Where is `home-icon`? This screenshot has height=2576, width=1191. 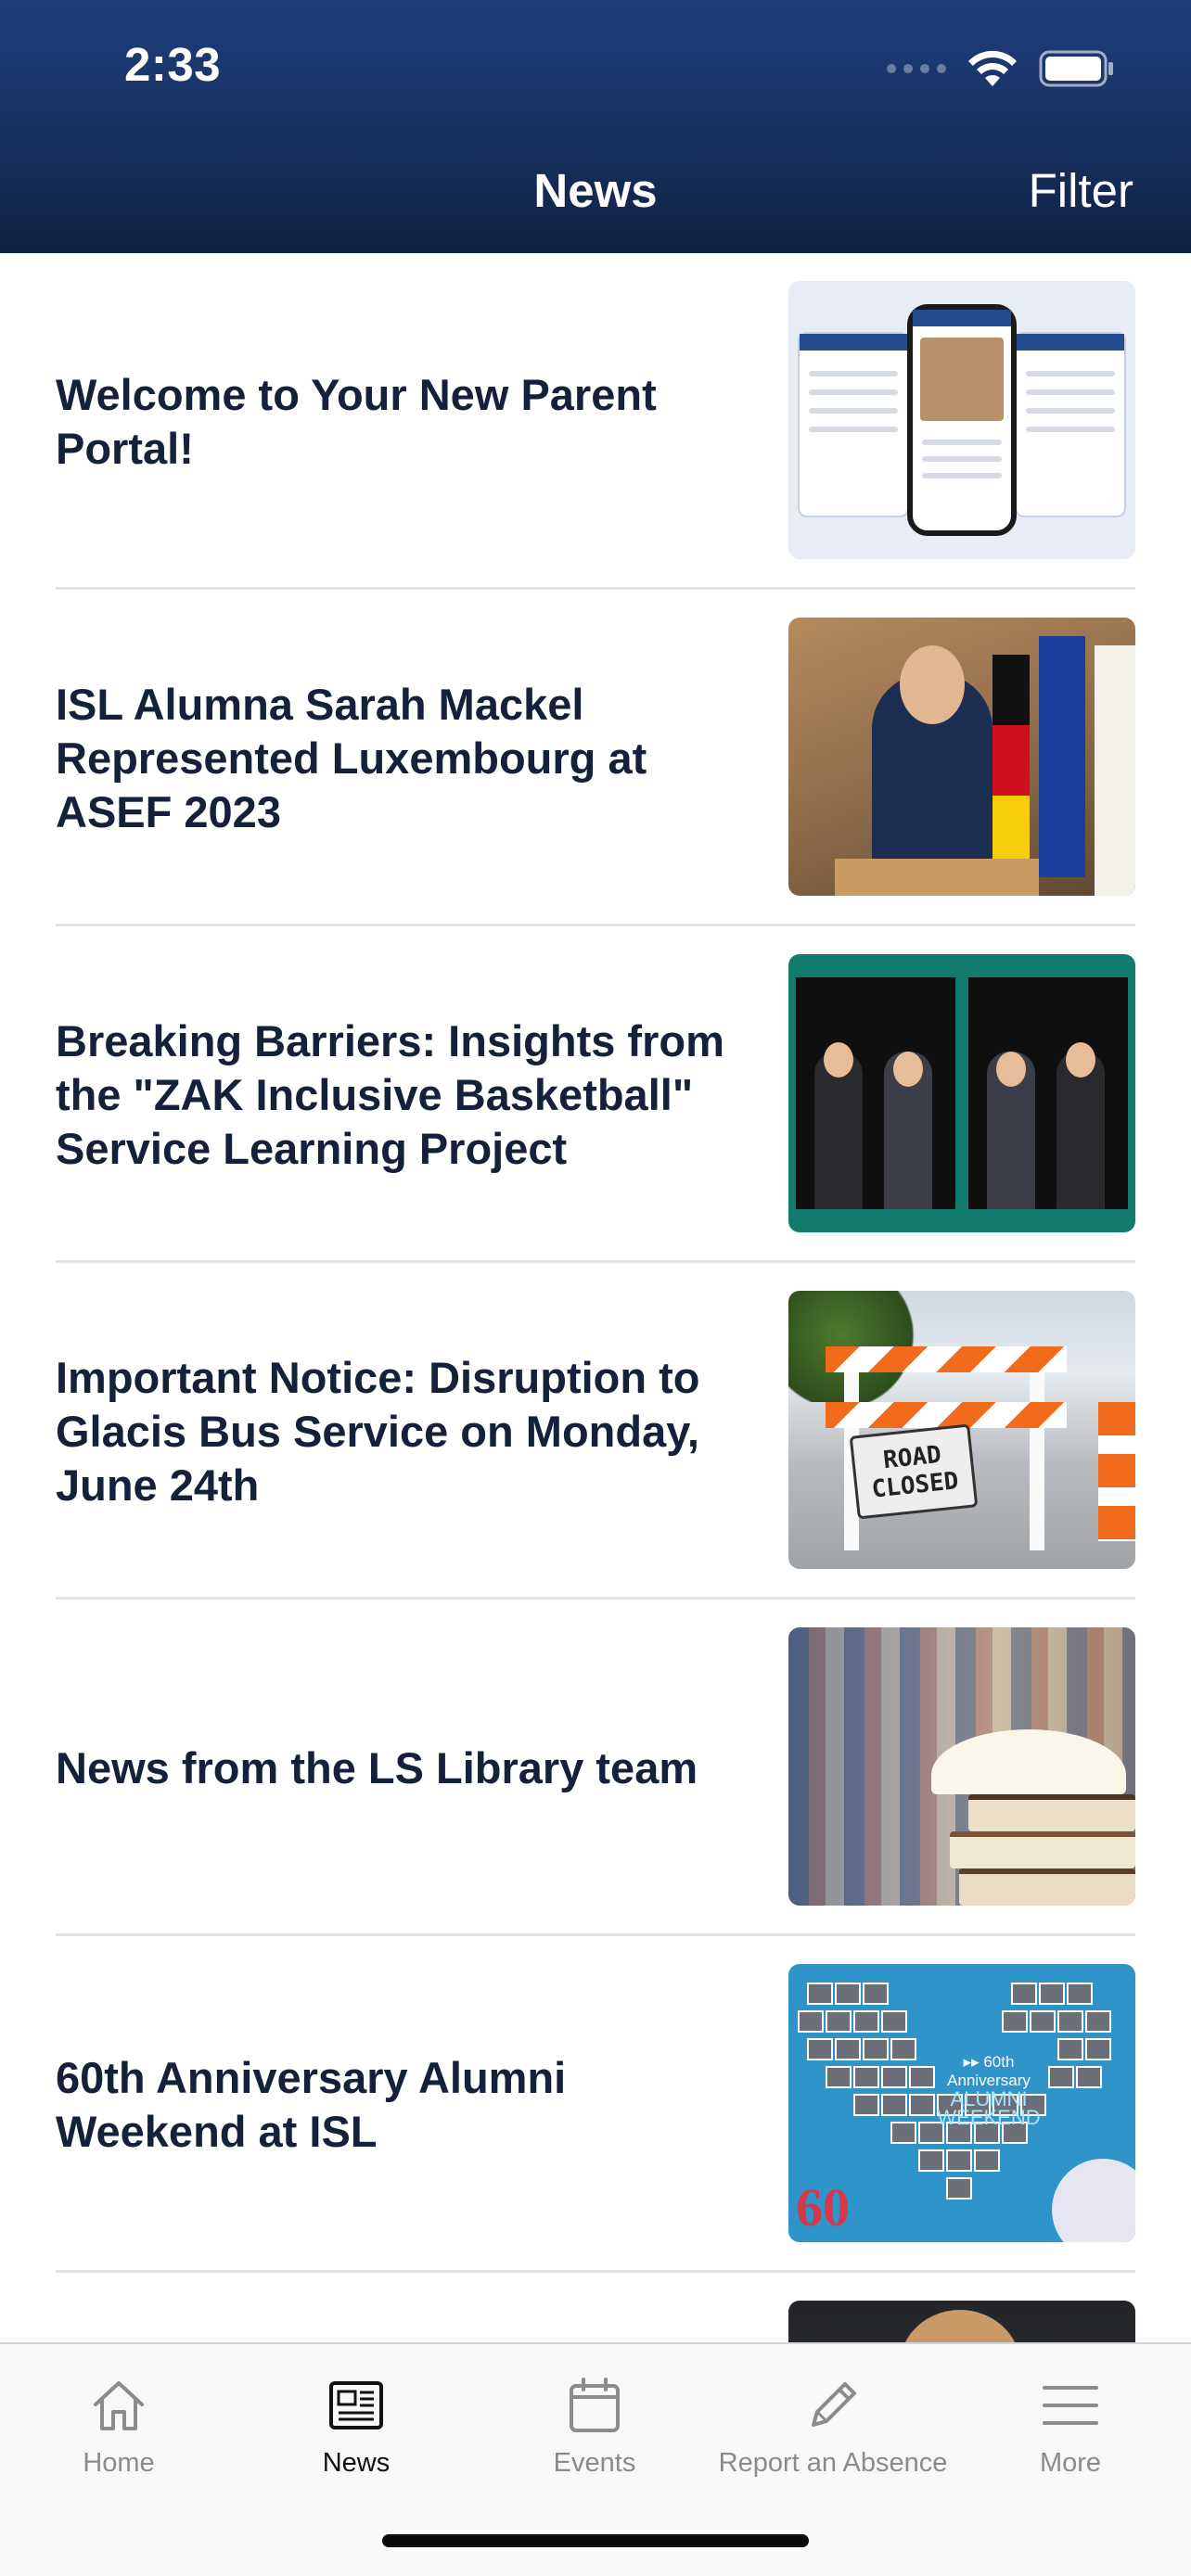
home-icon is located at coordinates (118, 2406).